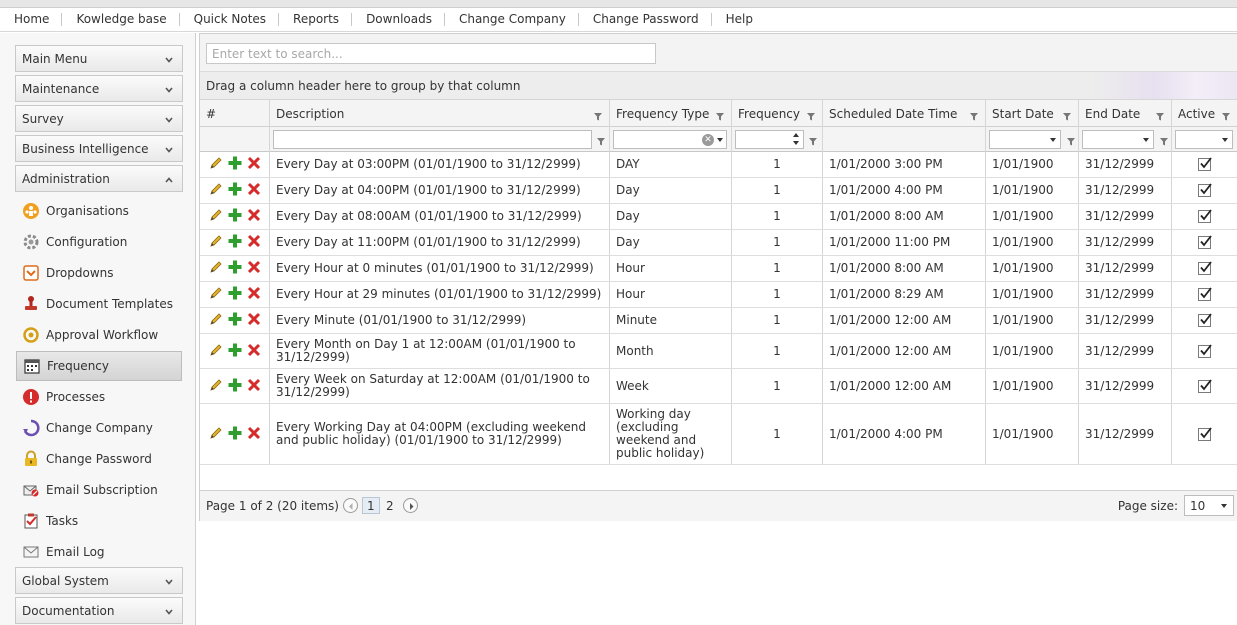 The height and width of the screenshot is (625, 1237). I want to click on next-page-icon, so click(410, 505).